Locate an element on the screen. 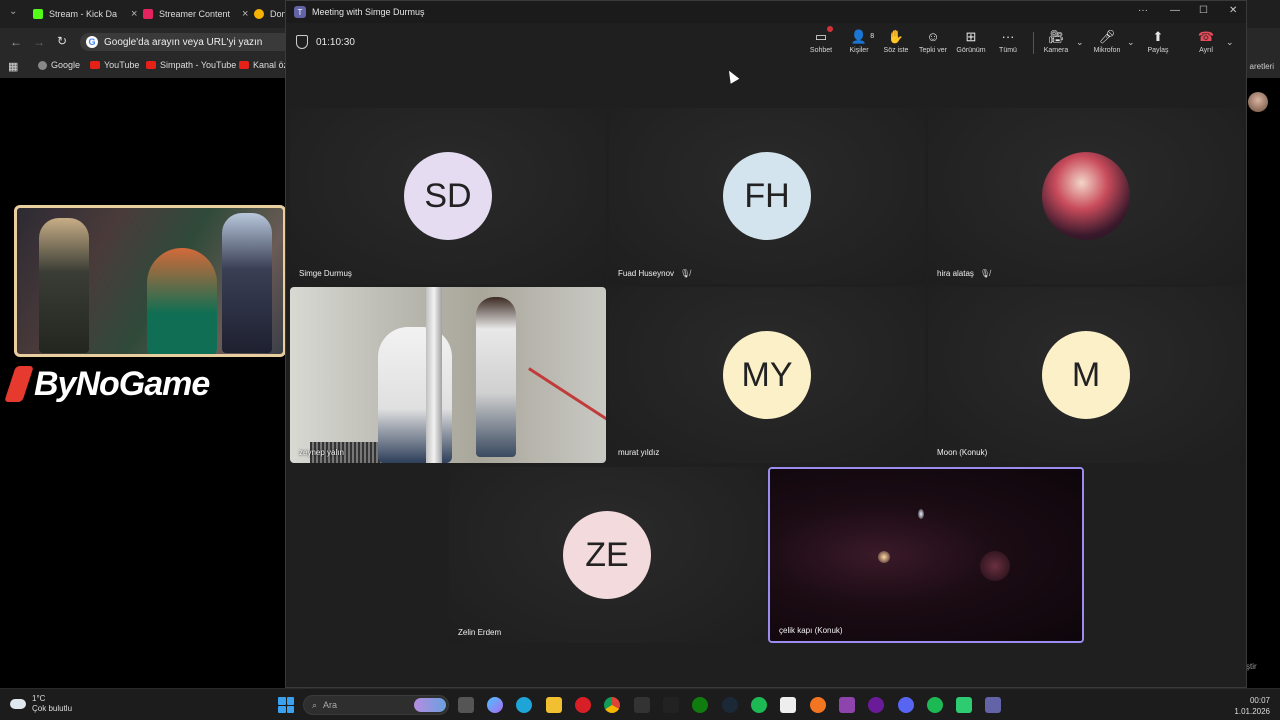  view-button: ⊞ Görünüm is located at coordinates (971, 41).